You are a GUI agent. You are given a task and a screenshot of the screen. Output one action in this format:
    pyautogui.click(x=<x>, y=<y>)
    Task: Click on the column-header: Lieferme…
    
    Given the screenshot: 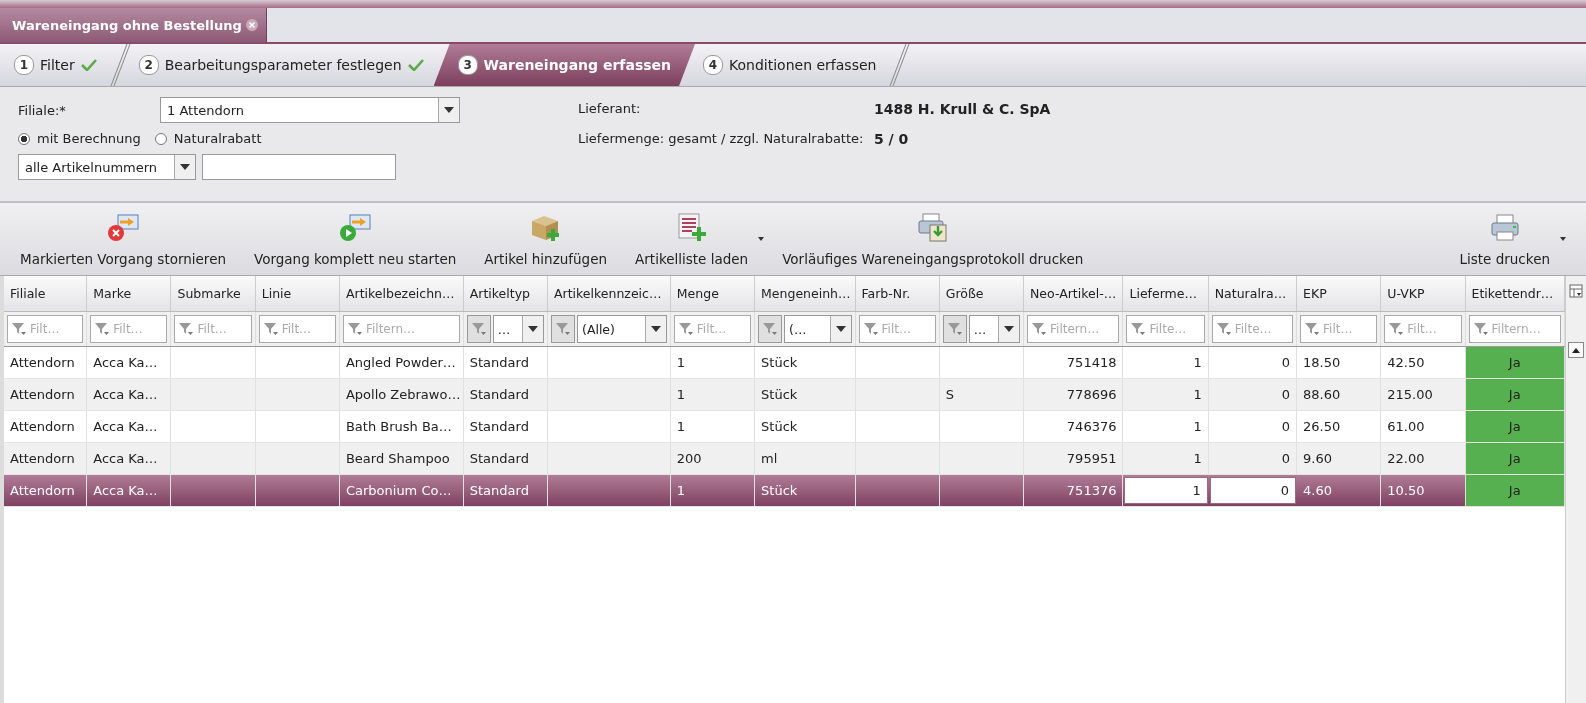 What is the action you would take?
    pyautogui.click(x=1166, y=293)
    